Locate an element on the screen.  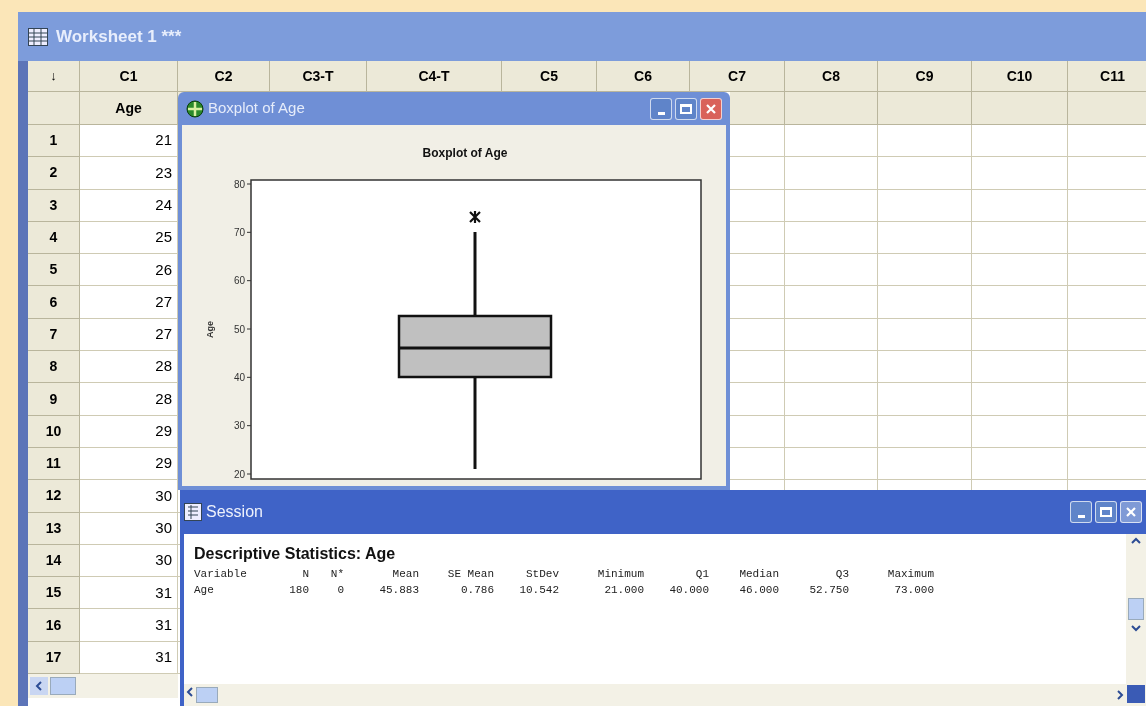
stat-column-header: Q1 is located at coordinates (701, 574).